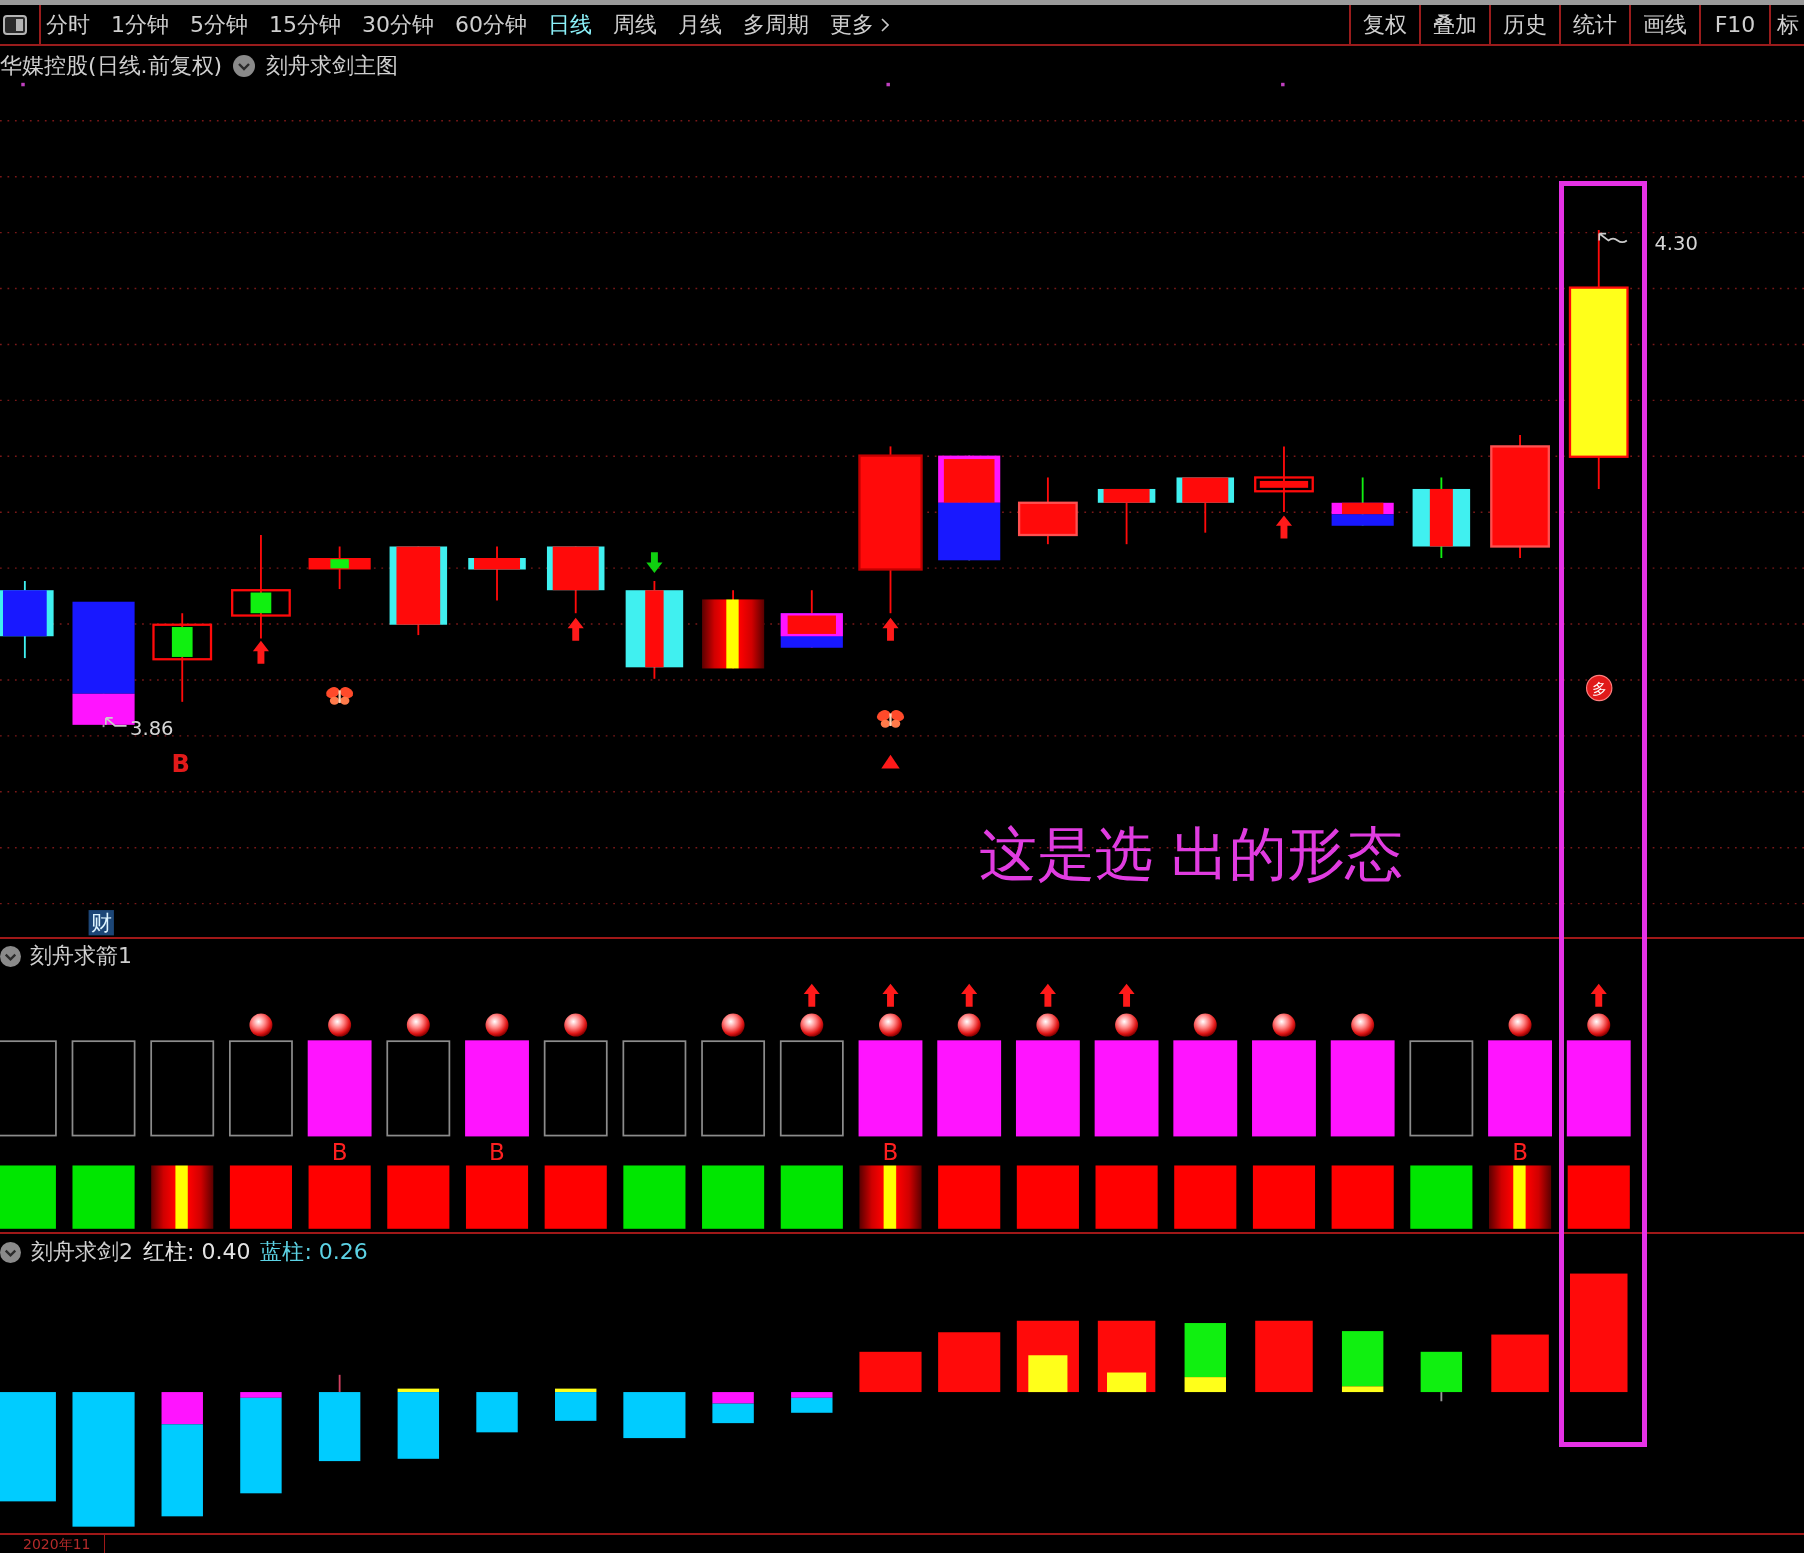 The image size is (1804, 1553). Describe the element at coordinates (700, 24) in the screenshot. I see `period-tab: 月线` at that location.